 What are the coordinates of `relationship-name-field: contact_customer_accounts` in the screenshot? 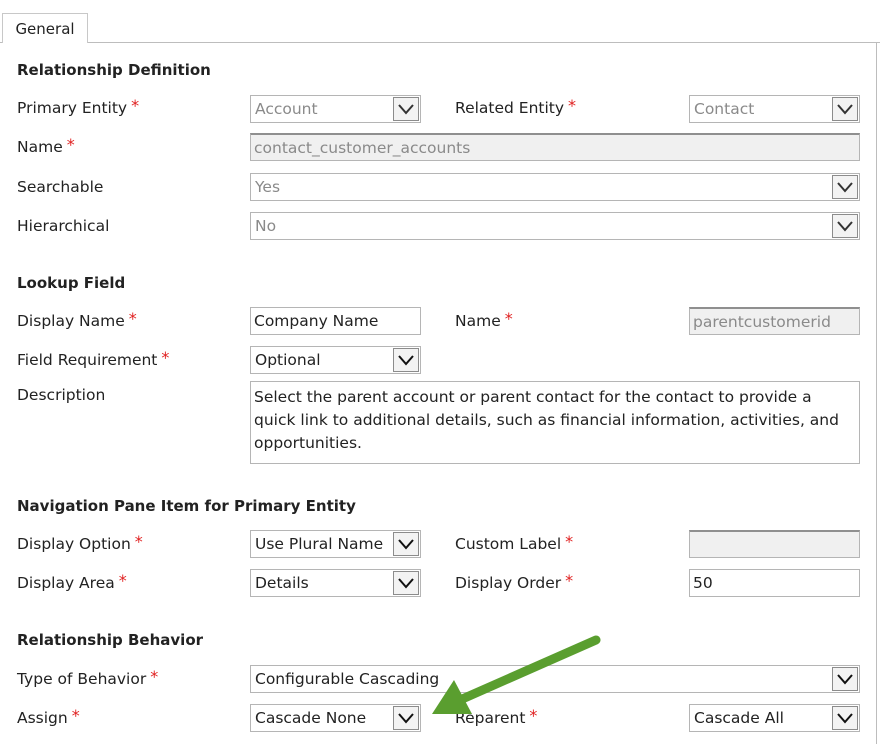 It's located at (555, 147).